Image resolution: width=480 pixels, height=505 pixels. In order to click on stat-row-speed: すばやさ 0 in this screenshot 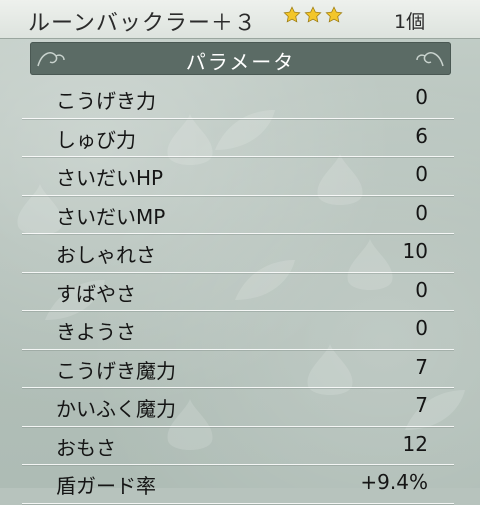, I will do `click(238, 292)`.